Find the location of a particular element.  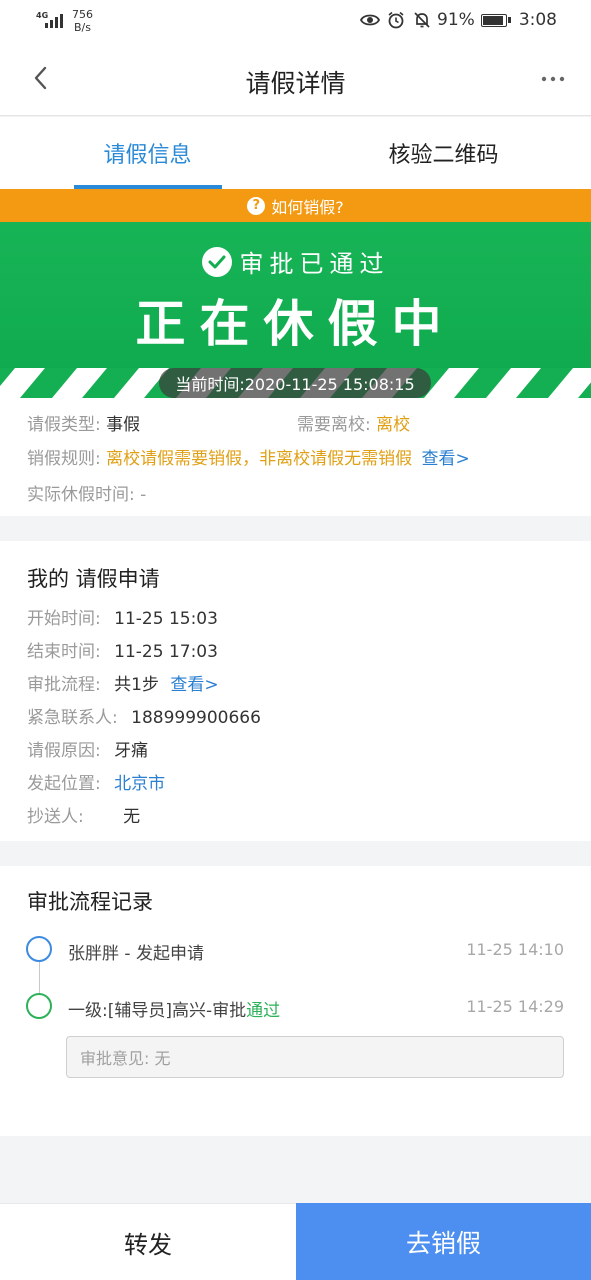

need-leave-school-value: 离校 is located at coordinates (393, 425).